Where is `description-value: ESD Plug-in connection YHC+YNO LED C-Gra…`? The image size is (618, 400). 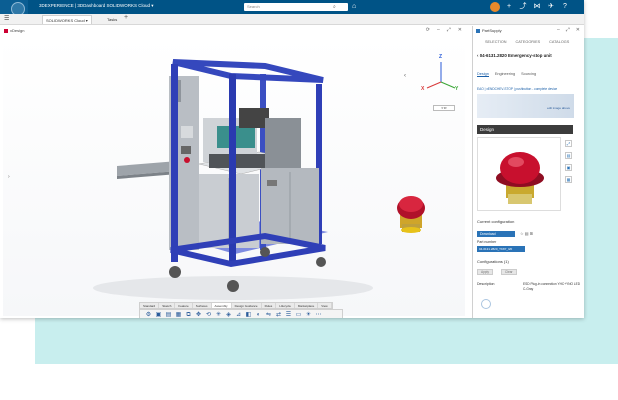
description-value: ESD Plug-in connection YHC+YNO LED C-Gra… is located at coordinates (552, 286).